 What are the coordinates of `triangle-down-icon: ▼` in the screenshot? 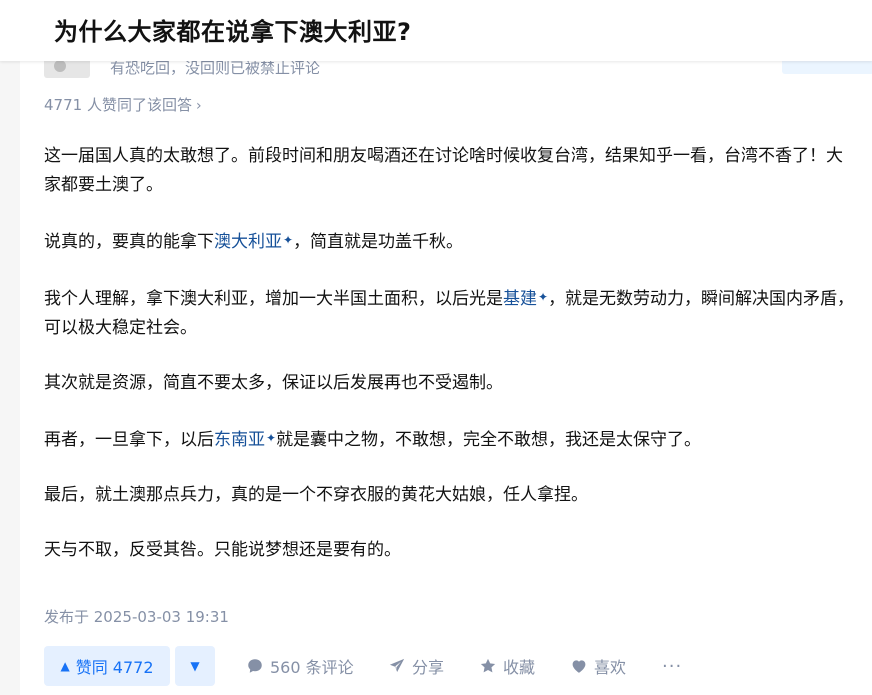 It's located at (195, 666).